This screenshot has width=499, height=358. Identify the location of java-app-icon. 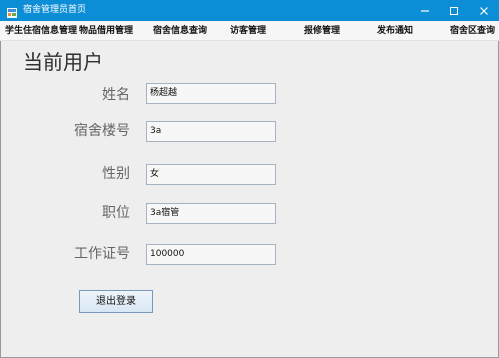
(12, 11).